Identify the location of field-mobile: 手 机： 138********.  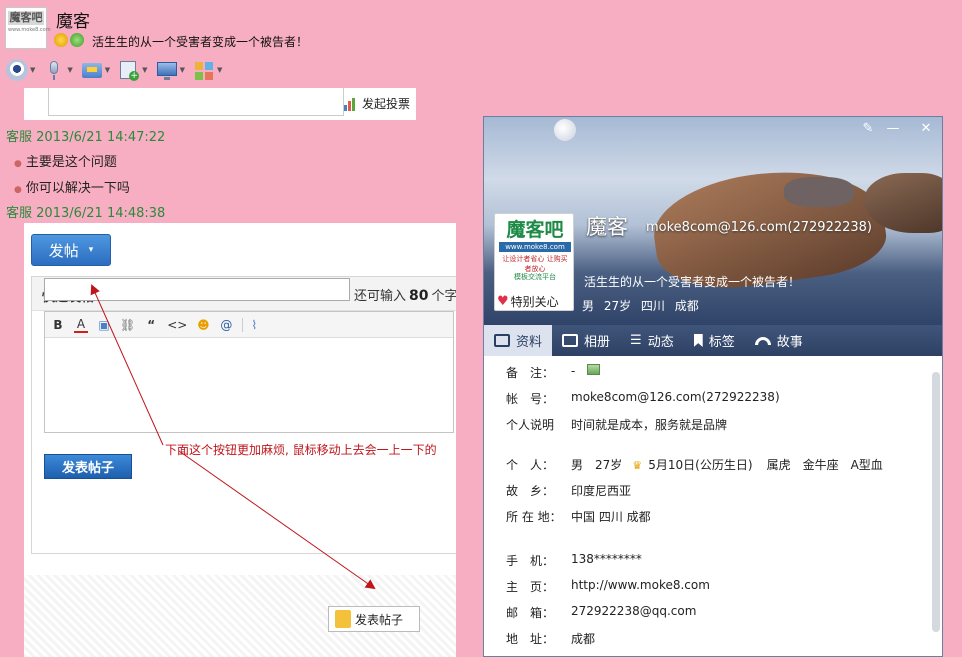
(574, 560).